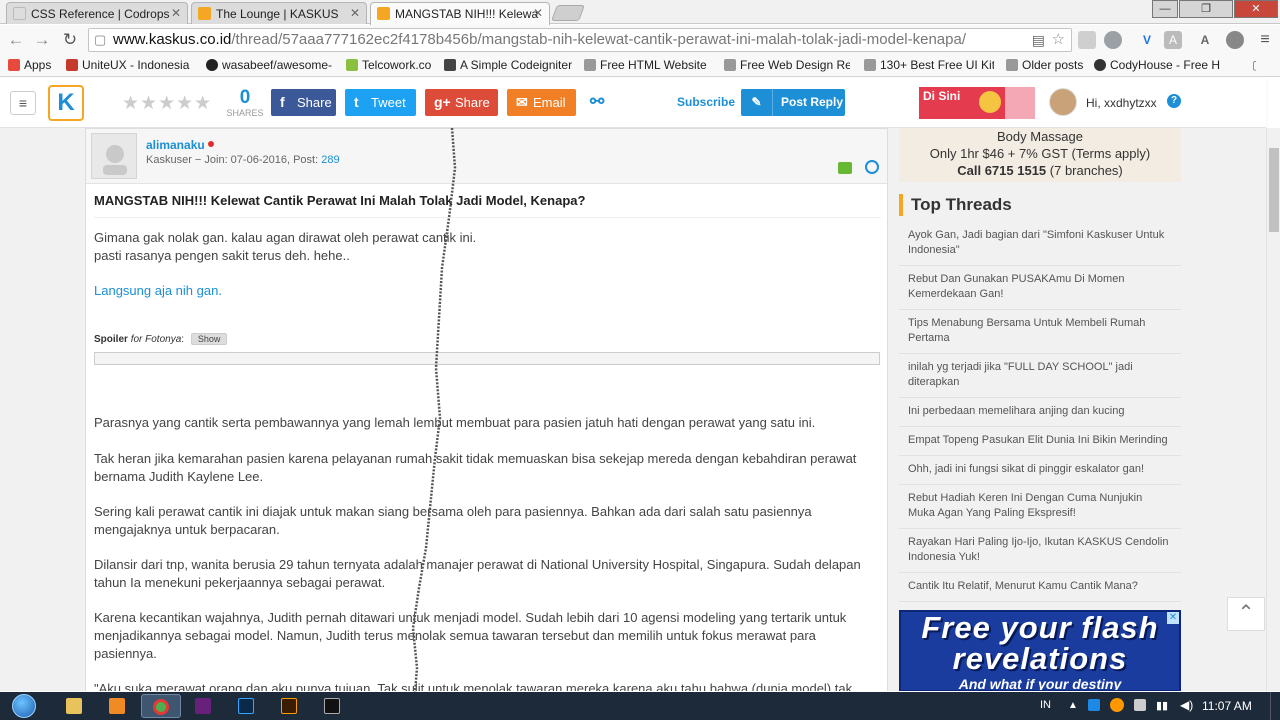 The width and height of the screenshot is (1280, 720). I want to click on new-tab-button, so click(568, 13).